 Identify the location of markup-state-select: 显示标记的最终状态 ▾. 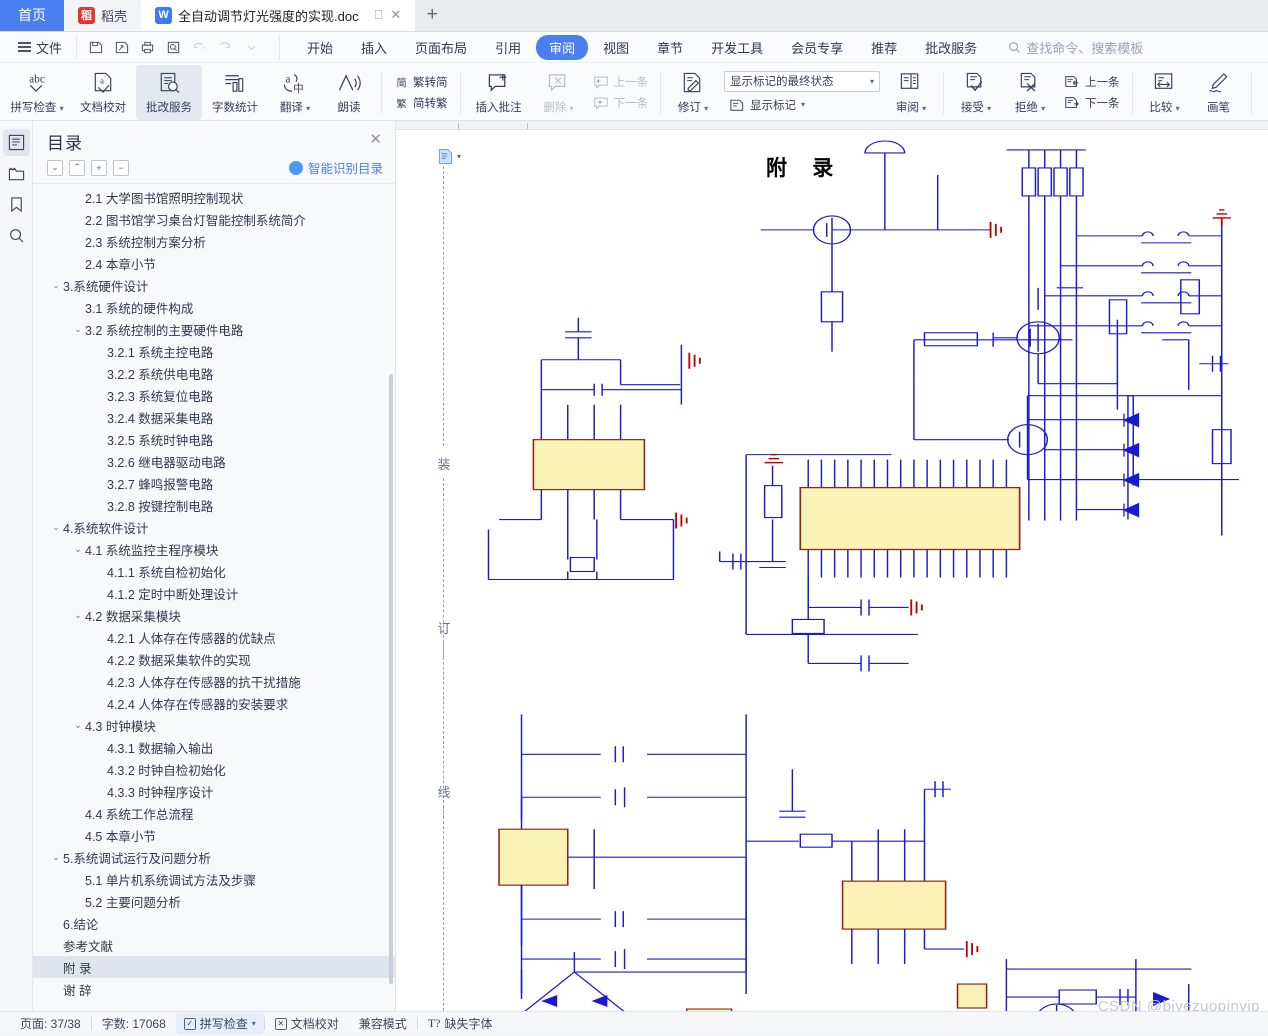
(802, 81).